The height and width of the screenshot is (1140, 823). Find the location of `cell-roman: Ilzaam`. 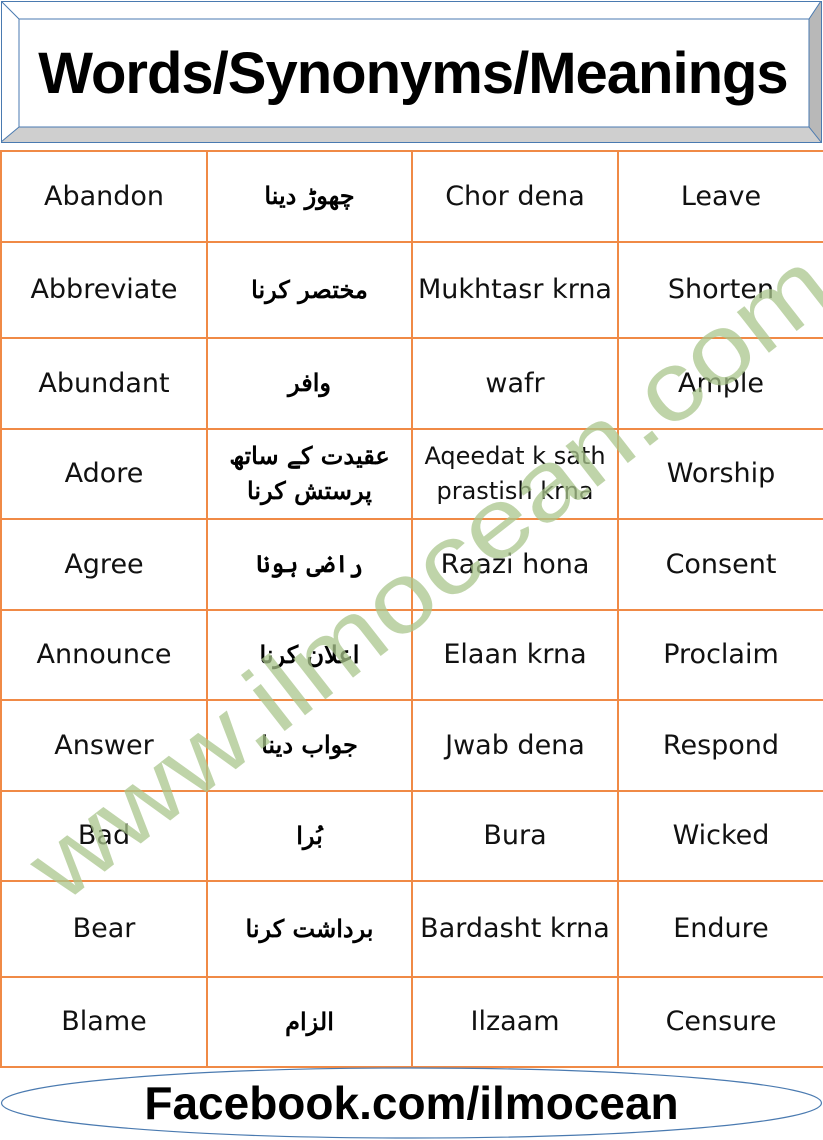

cell-roman: Ilzaam is located at coordinates (515, 1022).